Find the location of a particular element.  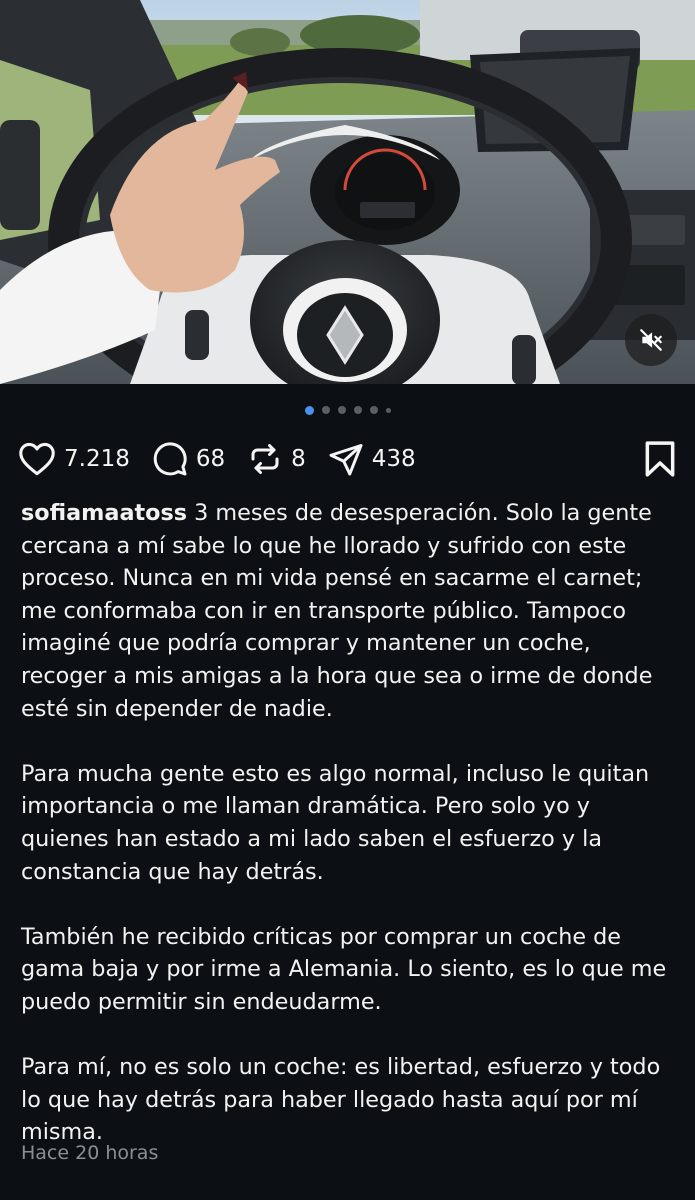

comment-bubble-icon is located at coordinates (170, 459).